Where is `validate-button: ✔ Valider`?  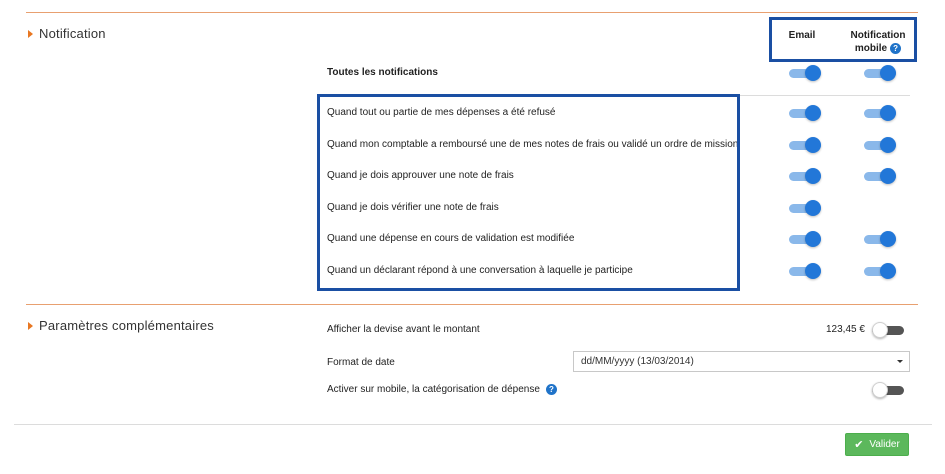 validate-button: ✔ Valider is located at coordinates (877, 444).